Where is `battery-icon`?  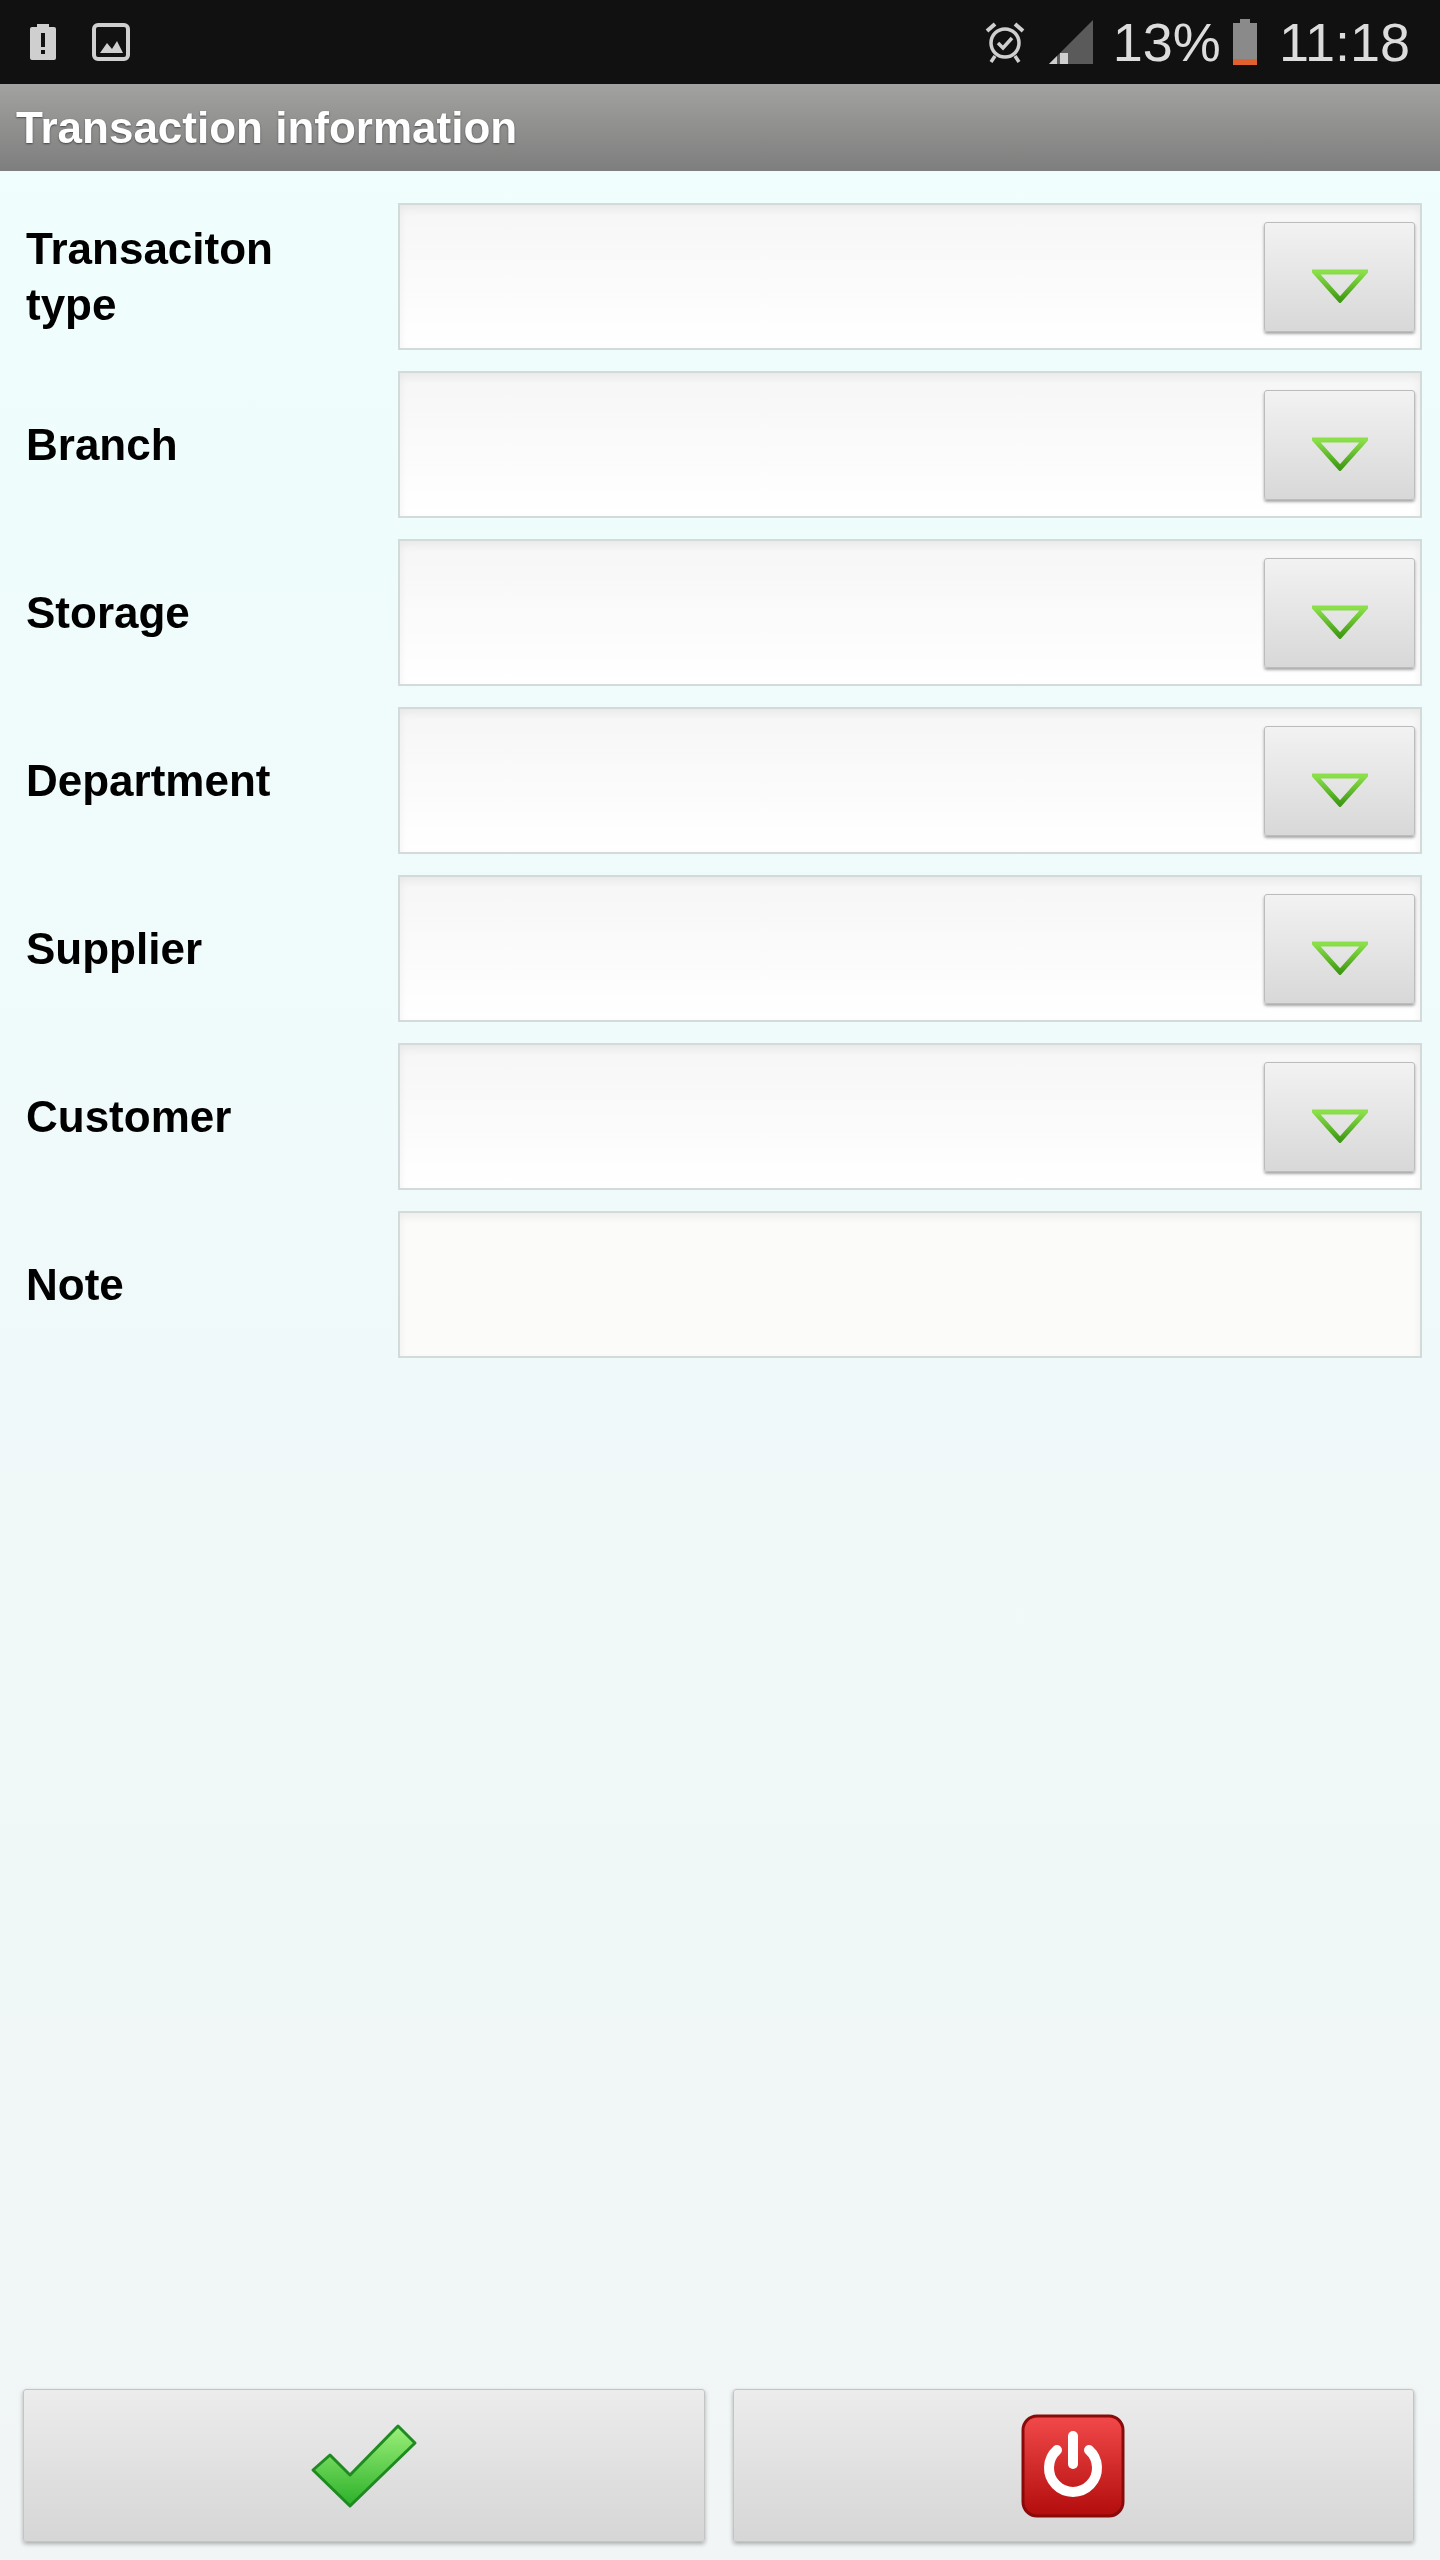
battery-icon is located at coordinates (1244, 42).